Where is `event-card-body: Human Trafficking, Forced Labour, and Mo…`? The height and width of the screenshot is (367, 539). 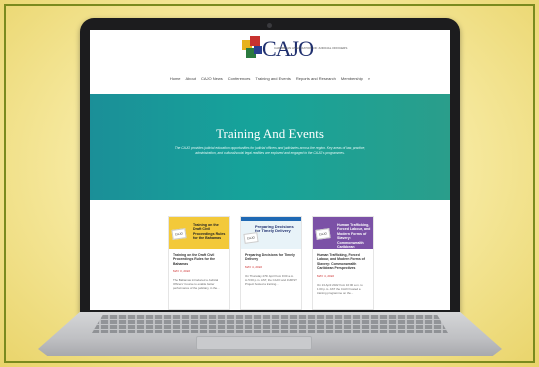
event-card-body: Human Trafficking, Forced Labour, and Mo… is located at coordinates (343, 274).